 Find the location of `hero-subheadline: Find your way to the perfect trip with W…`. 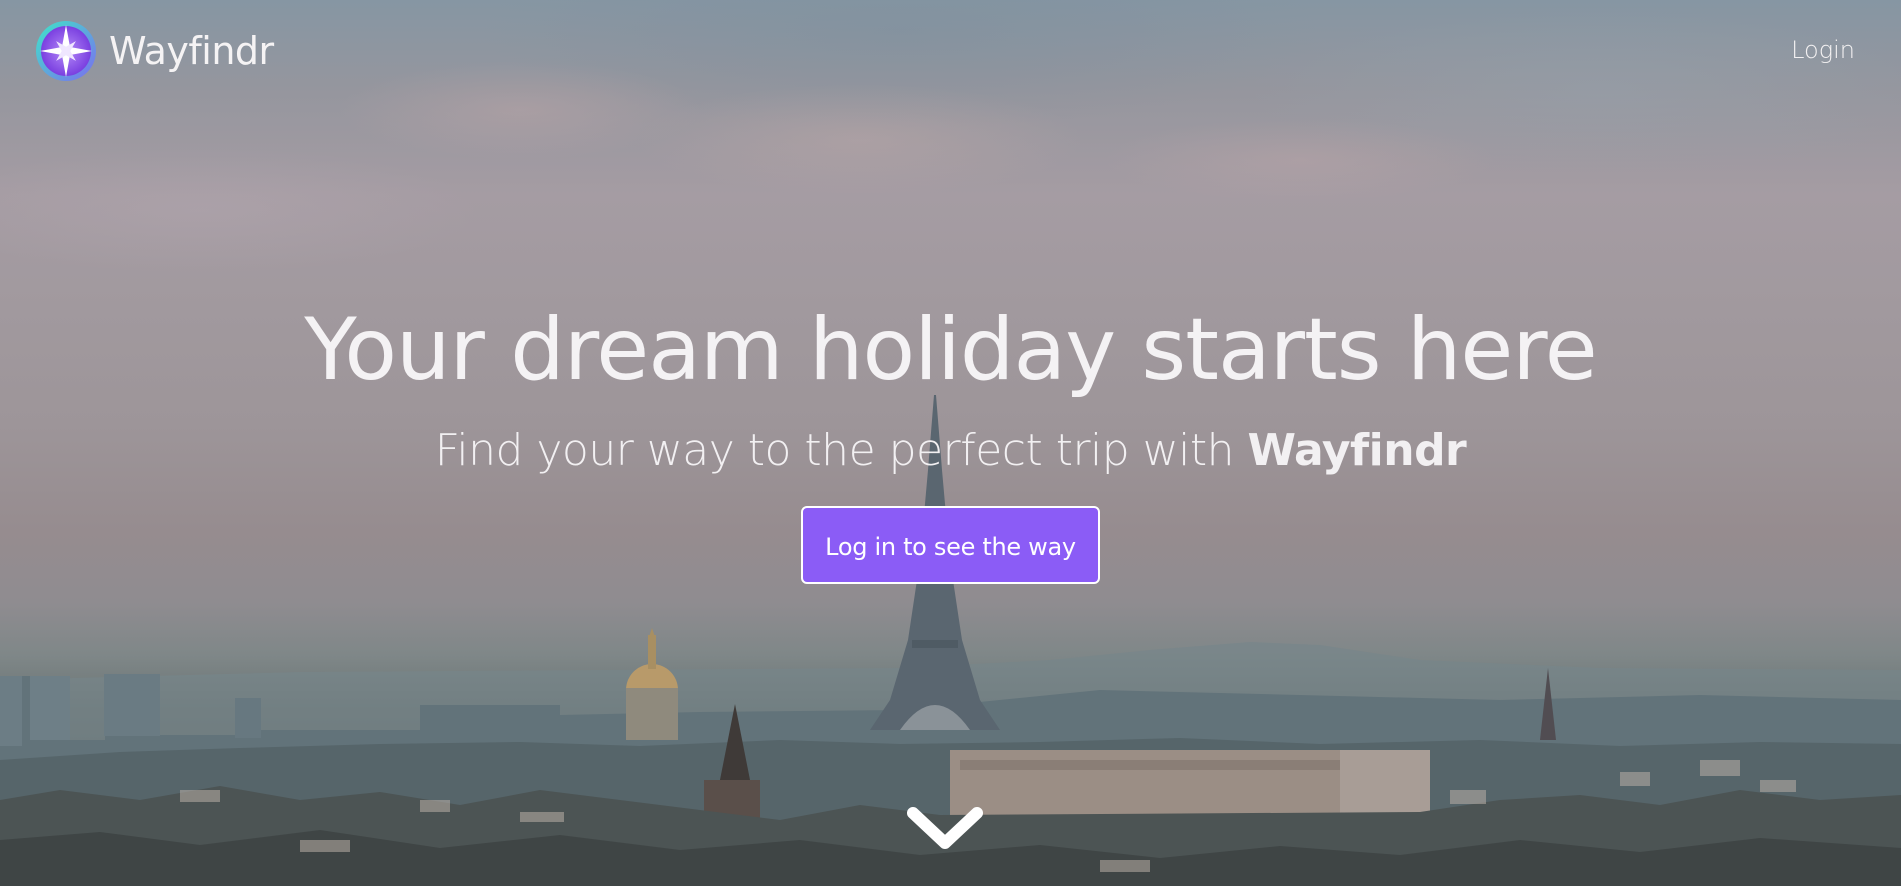

hero-subheadline: Find your way to the perfect trip with W… is located at coordinates (950, 451).